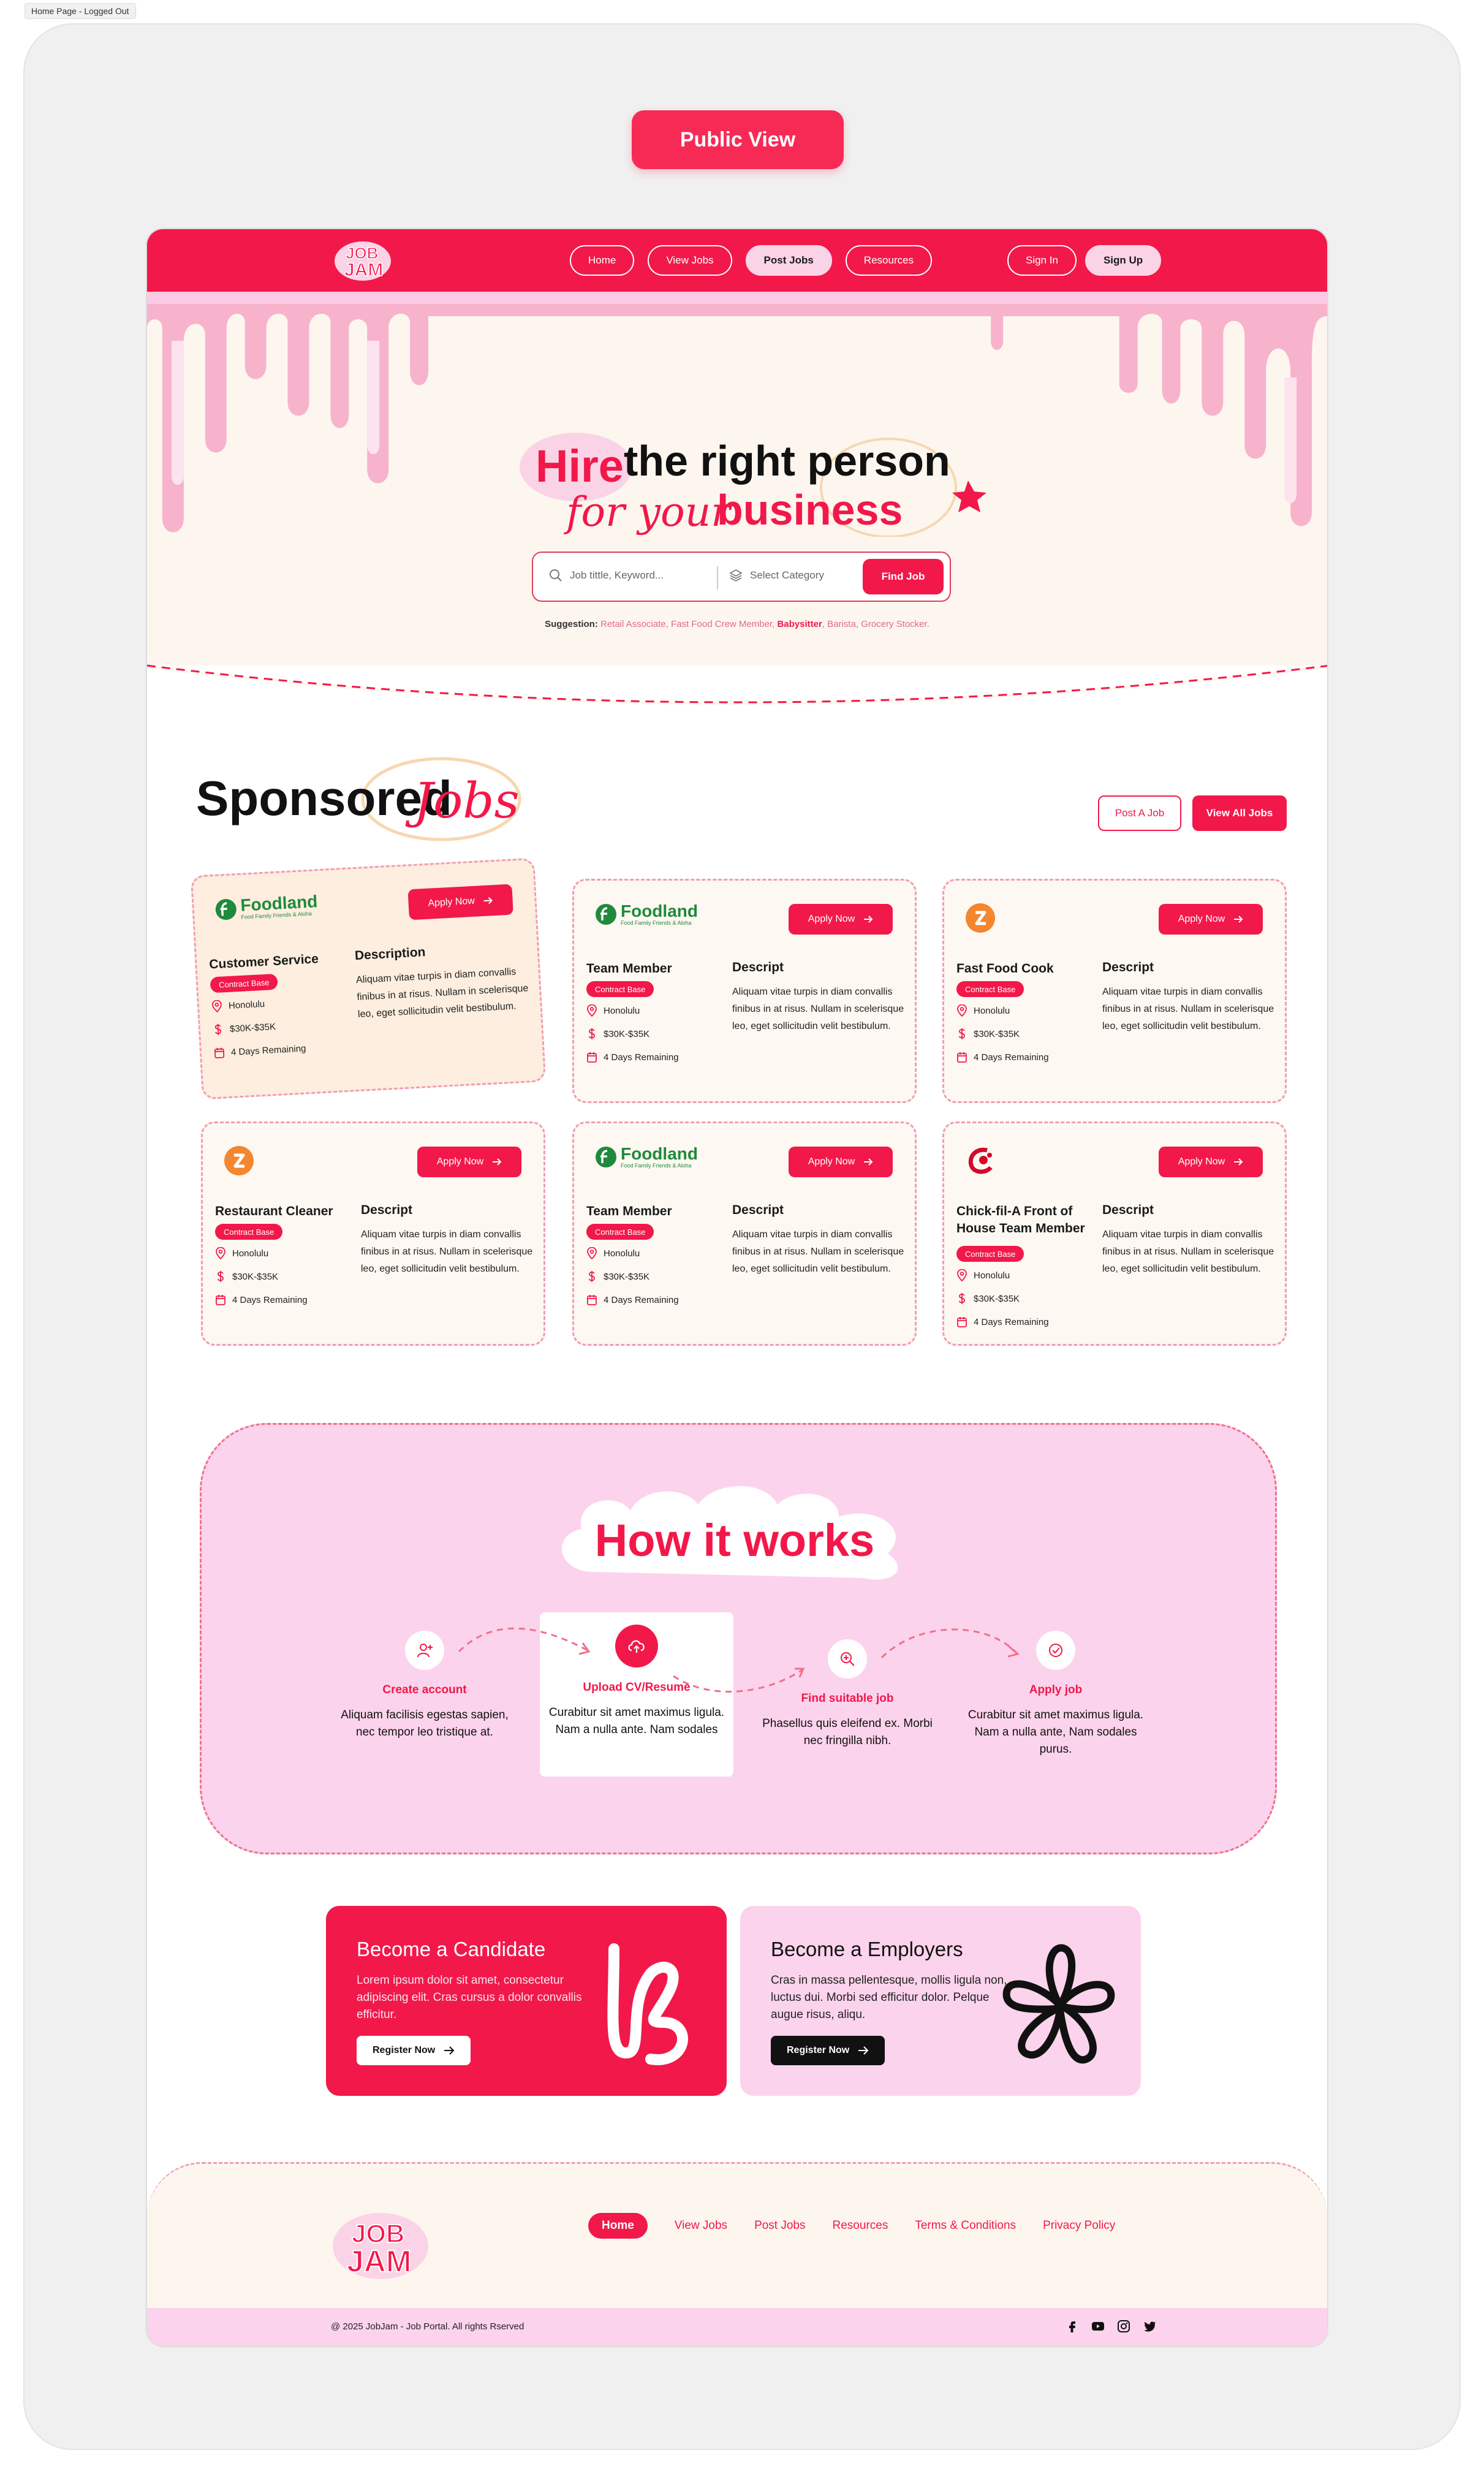 Image resolution: width=1484 pixels, height=2466 pixels. What do you see at coordinates (701, 2226) in the screenshot?
I see `footer-view-jobs: View Jobs` at bounding box center [701, 2226].